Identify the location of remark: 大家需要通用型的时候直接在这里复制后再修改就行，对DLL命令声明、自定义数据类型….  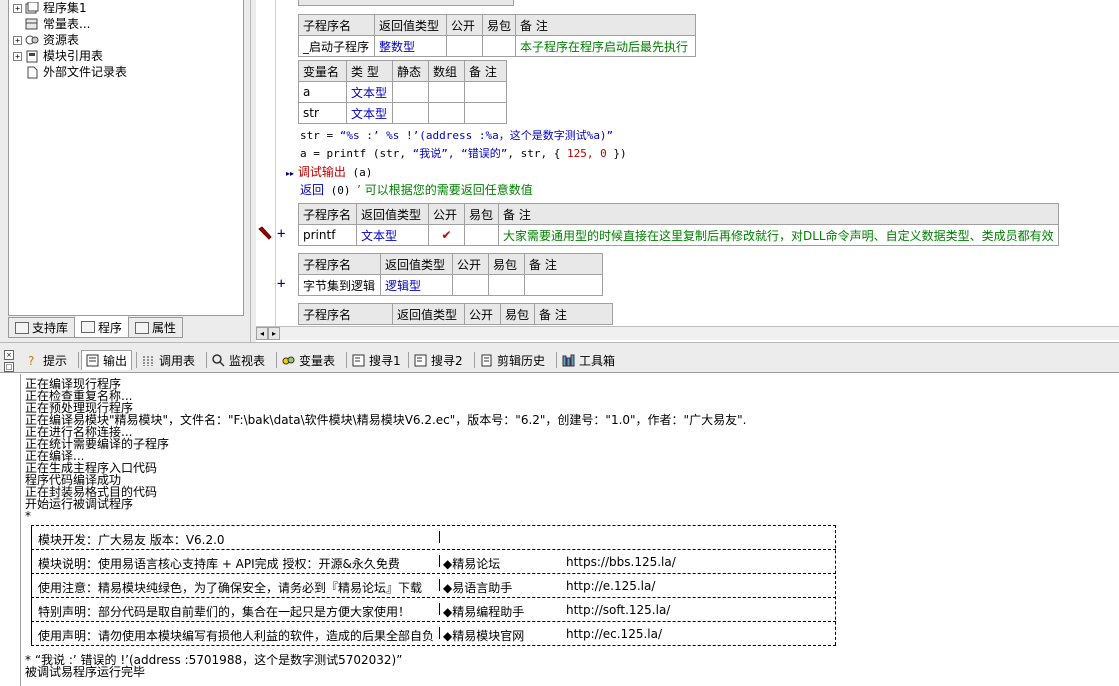
(778, 235).